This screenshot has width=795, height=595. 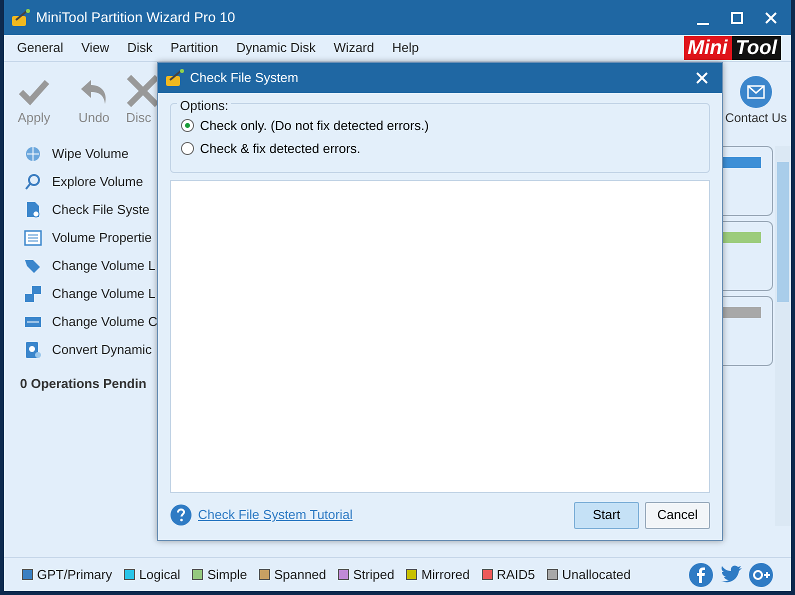 I want to click on sidebar-item: Wipe Volume, so click(x=89, y=154).